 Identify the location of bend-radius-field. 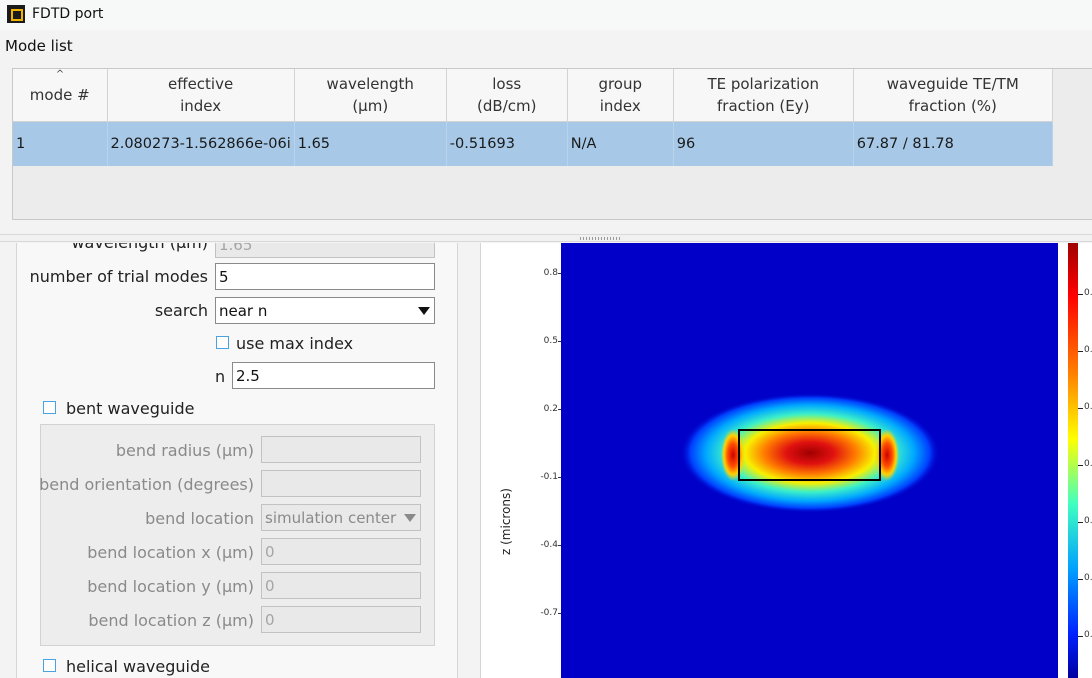
(341, 449).